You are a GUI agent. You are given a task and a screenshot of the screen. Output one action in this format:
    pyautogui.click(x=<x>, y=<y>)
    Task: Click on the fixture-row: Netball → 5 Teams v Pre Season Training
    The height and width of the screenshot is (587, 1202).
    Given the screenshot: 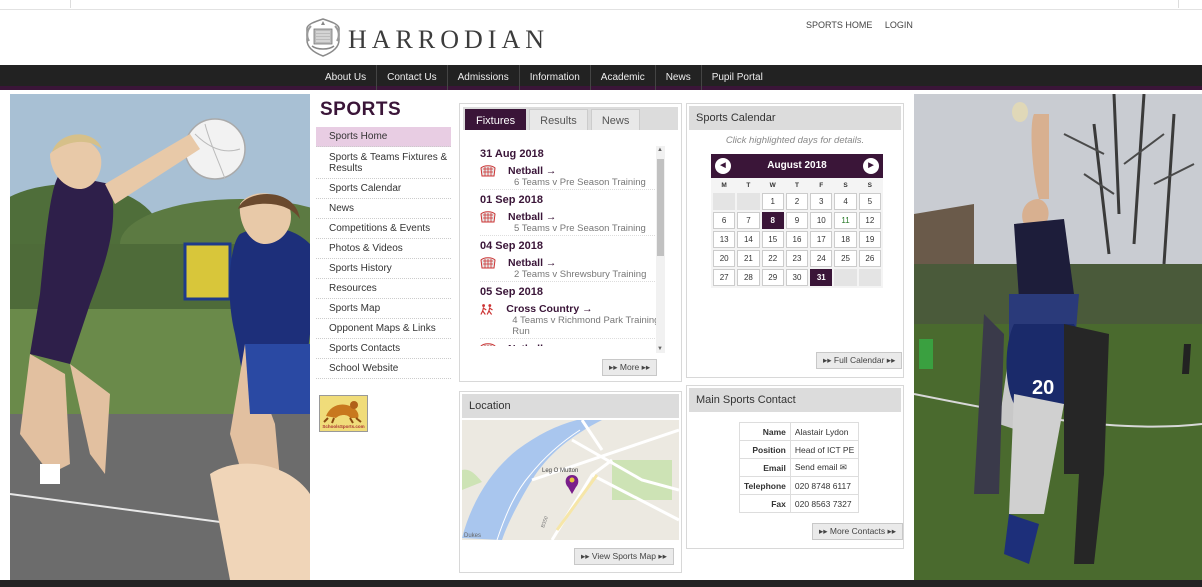 What is the action you would take?
    pyautogui.click(x=570, y=223)
    